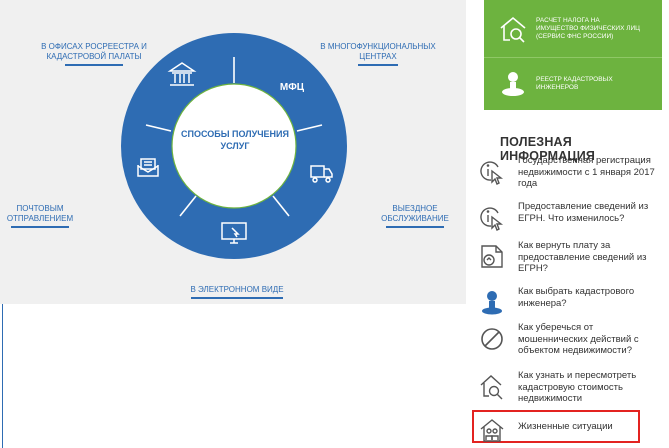 The width and height of the screenshot is (669, 448). I want to click on info-item-life-situations: Жизненные ситуации, so click(573, 429).